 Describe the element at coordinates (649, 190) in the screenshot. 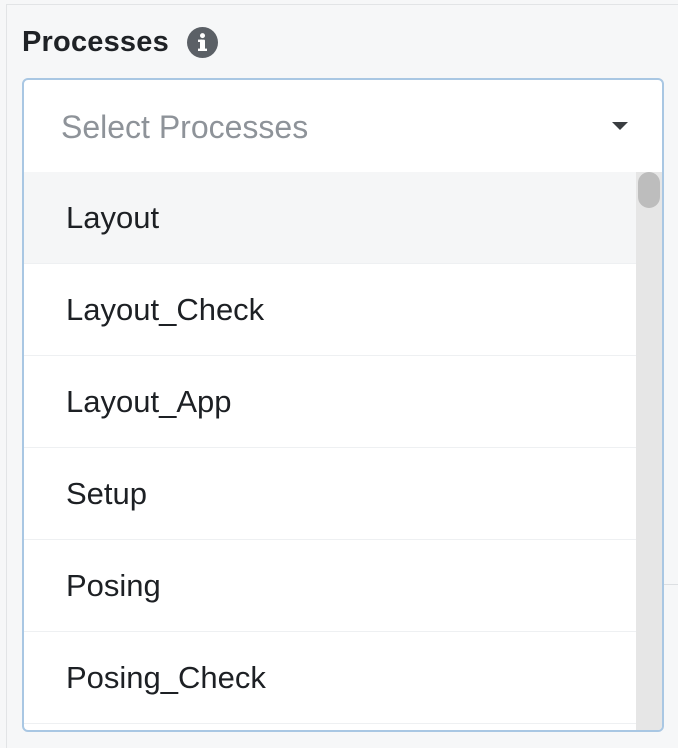

I see `scrollbar-thumb` at that location.